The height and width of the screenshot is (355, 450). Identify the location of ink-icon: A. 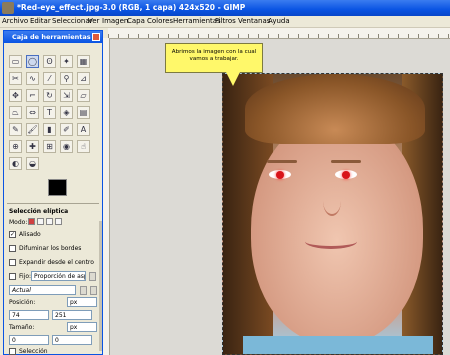
(83, 129).